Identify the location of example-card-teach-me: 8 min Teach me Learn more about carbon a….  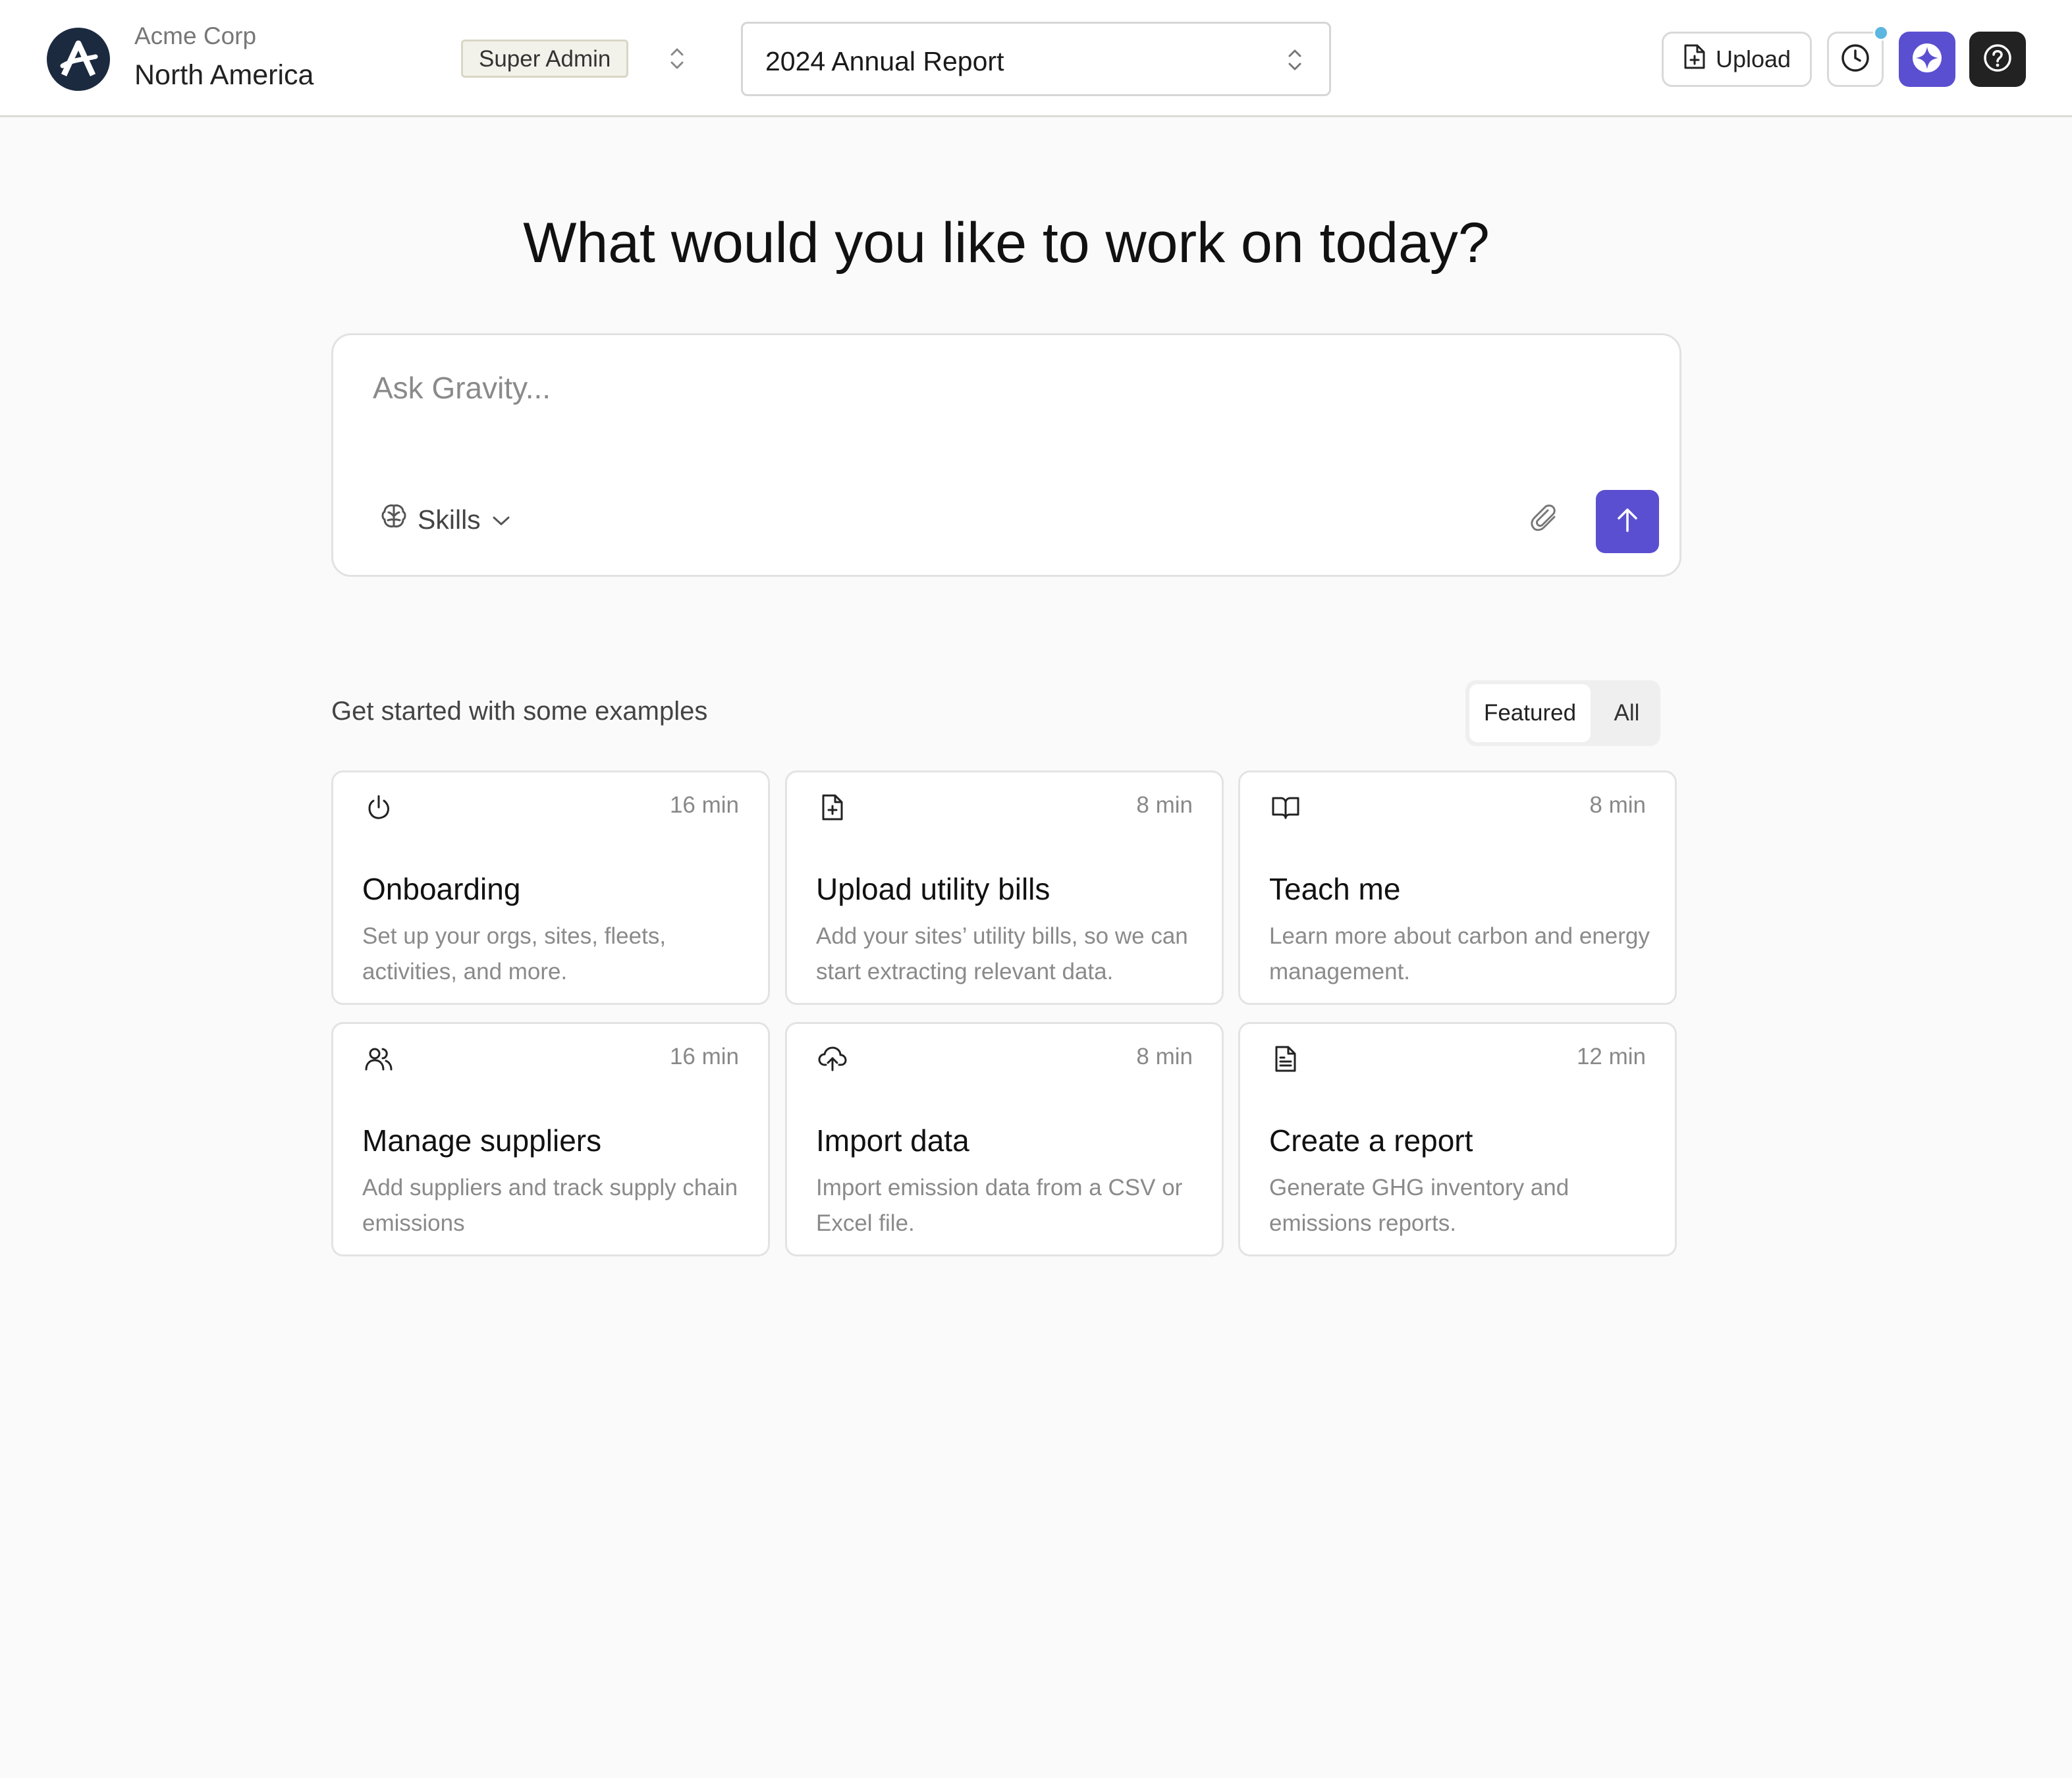
(1457, 887).